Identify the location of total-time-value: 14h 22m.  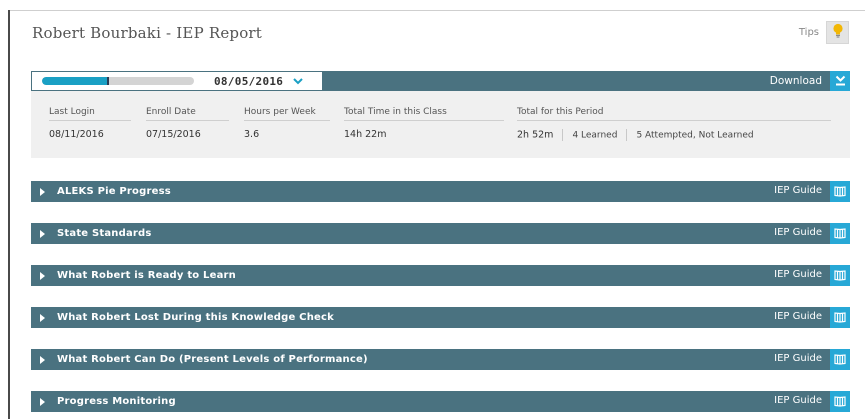
(365, 134).